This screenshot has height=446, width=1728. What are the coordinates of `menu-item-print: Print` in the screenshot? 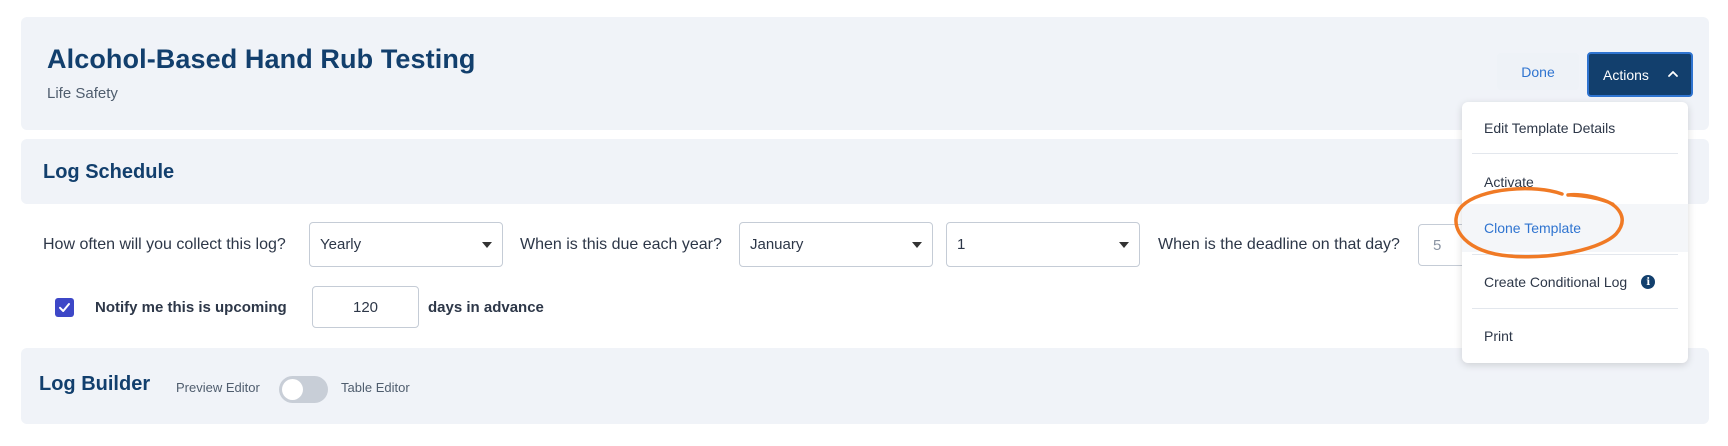 It's located at (1575, 336).